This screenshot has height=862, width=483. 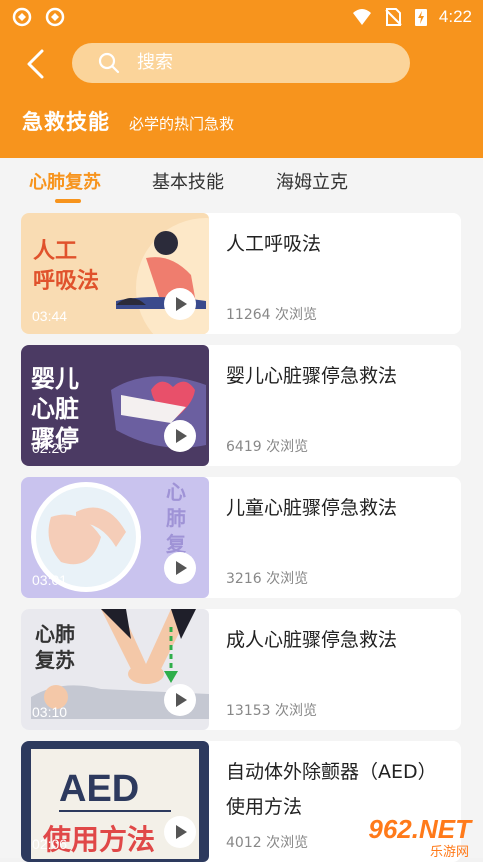 I want to click on search-icon, so click(x=109, y=63).